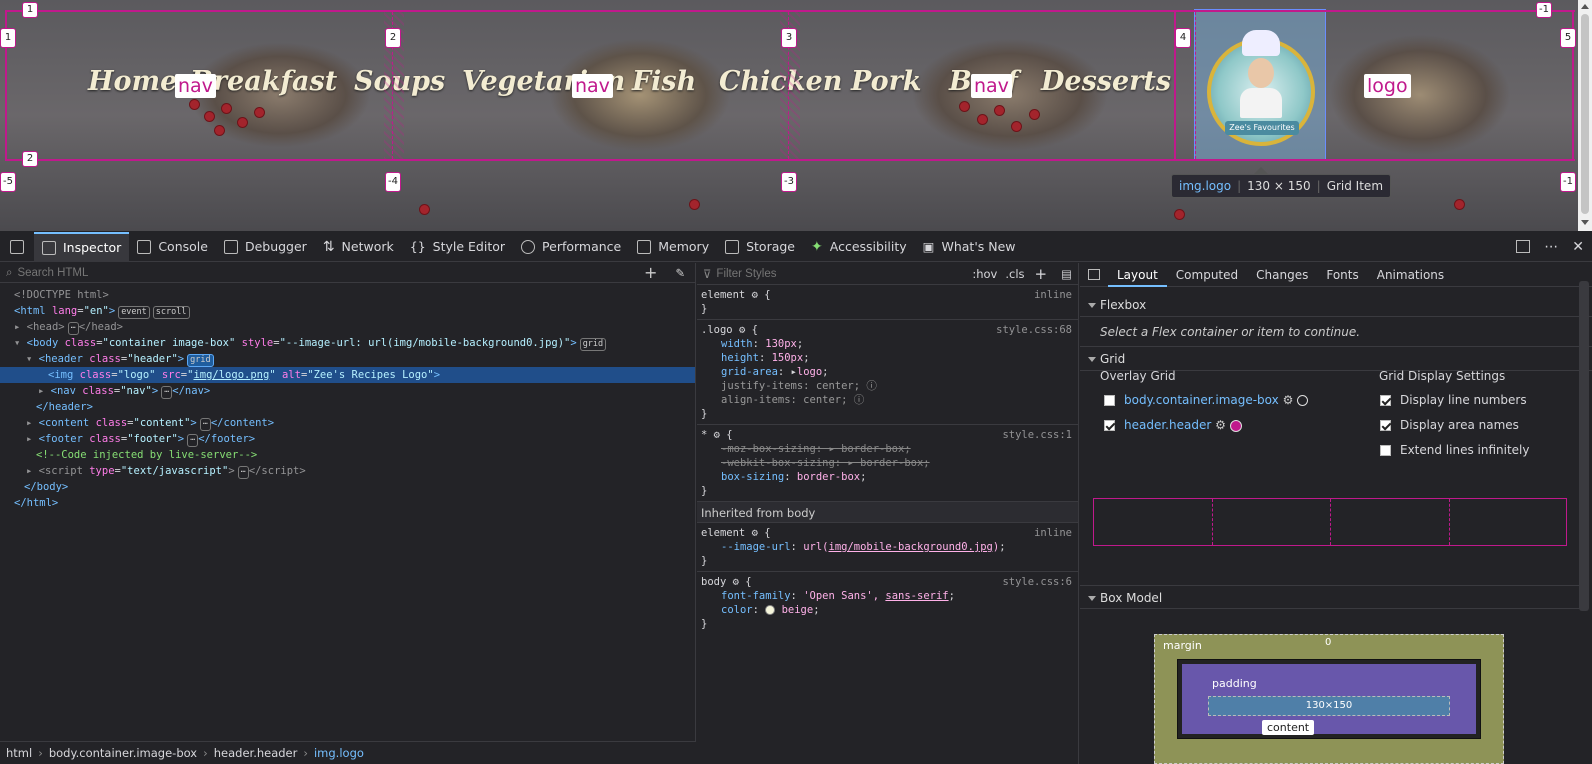 This screenshot has width=1592, height=764. Describe the element at coordinates (354, 391) in the screenshot. I see `markup-line: ▸ <nav class="nav"> ⋯ </nav>` at that location.